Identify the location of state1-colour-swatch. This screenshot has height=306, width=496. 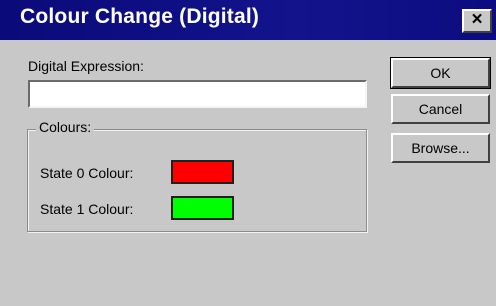
(202, 208).